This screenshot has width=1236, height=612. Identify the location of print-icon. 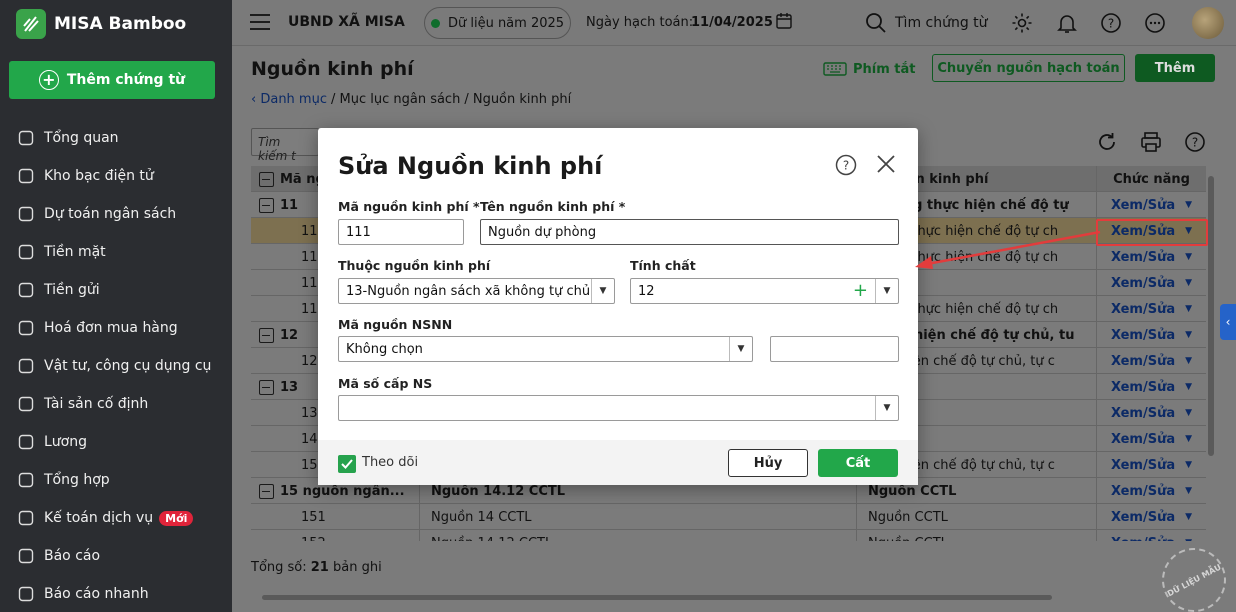
(1151, 142).